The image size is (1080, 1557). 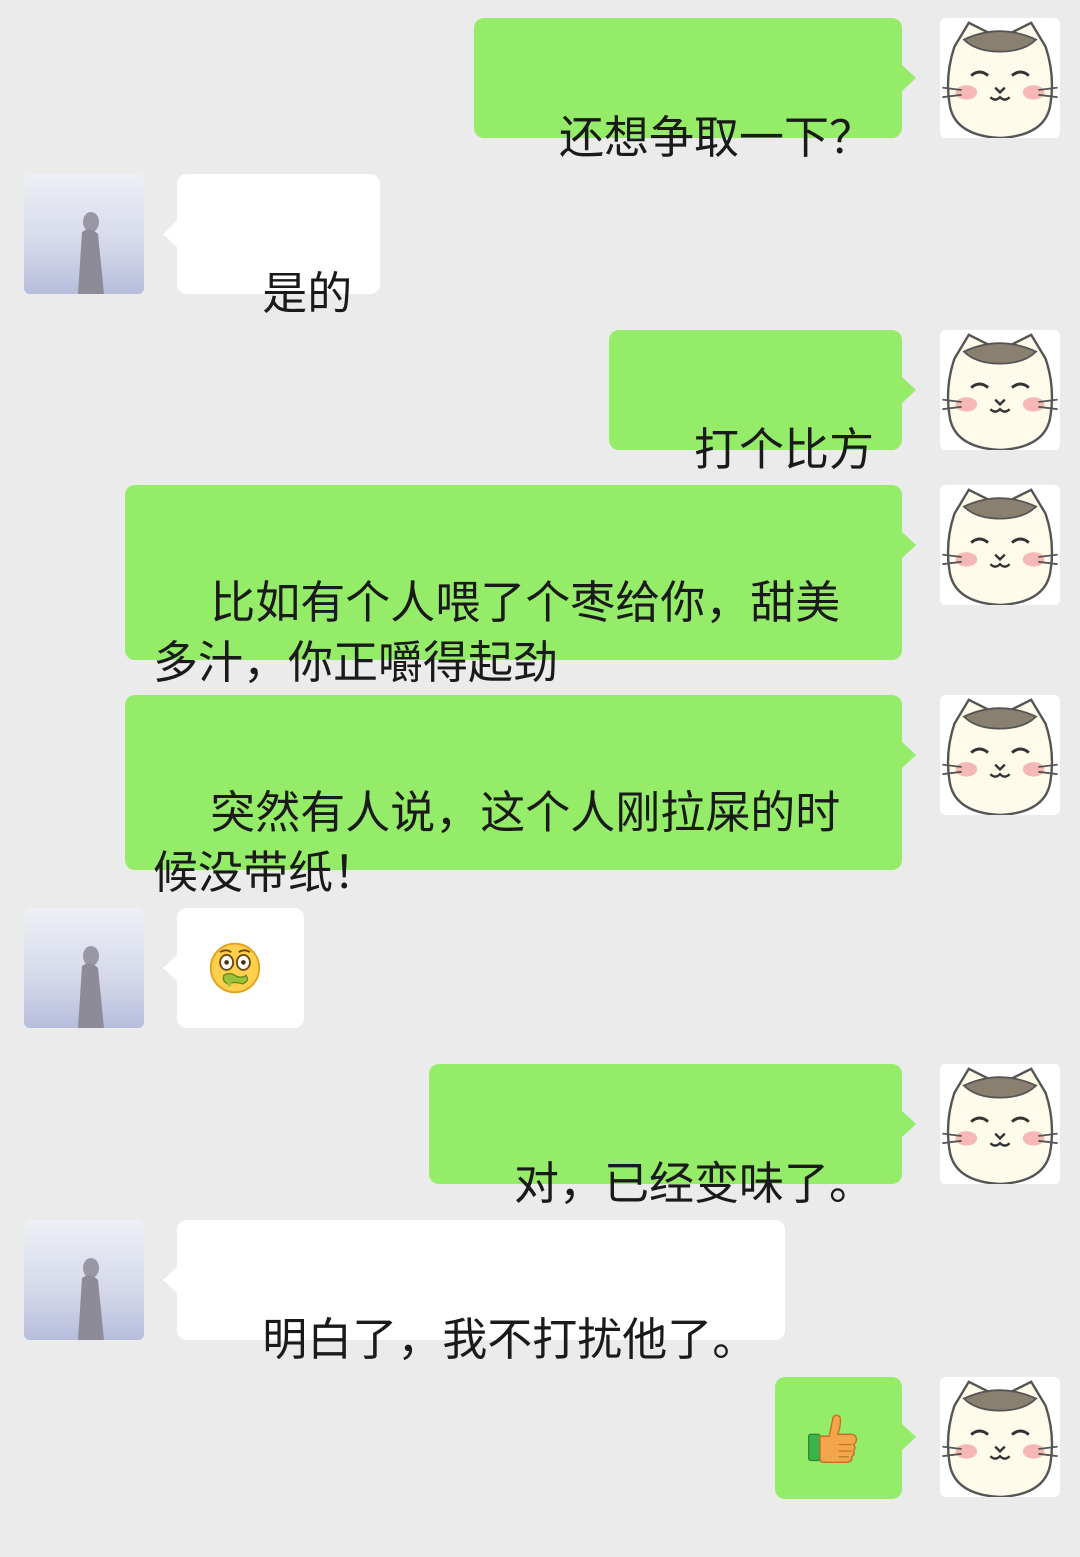 I want to click on outgoing-message-bubble: 突然有人说，这个人刚拉屎的时候没带纸！, so click(x=520, y=797).